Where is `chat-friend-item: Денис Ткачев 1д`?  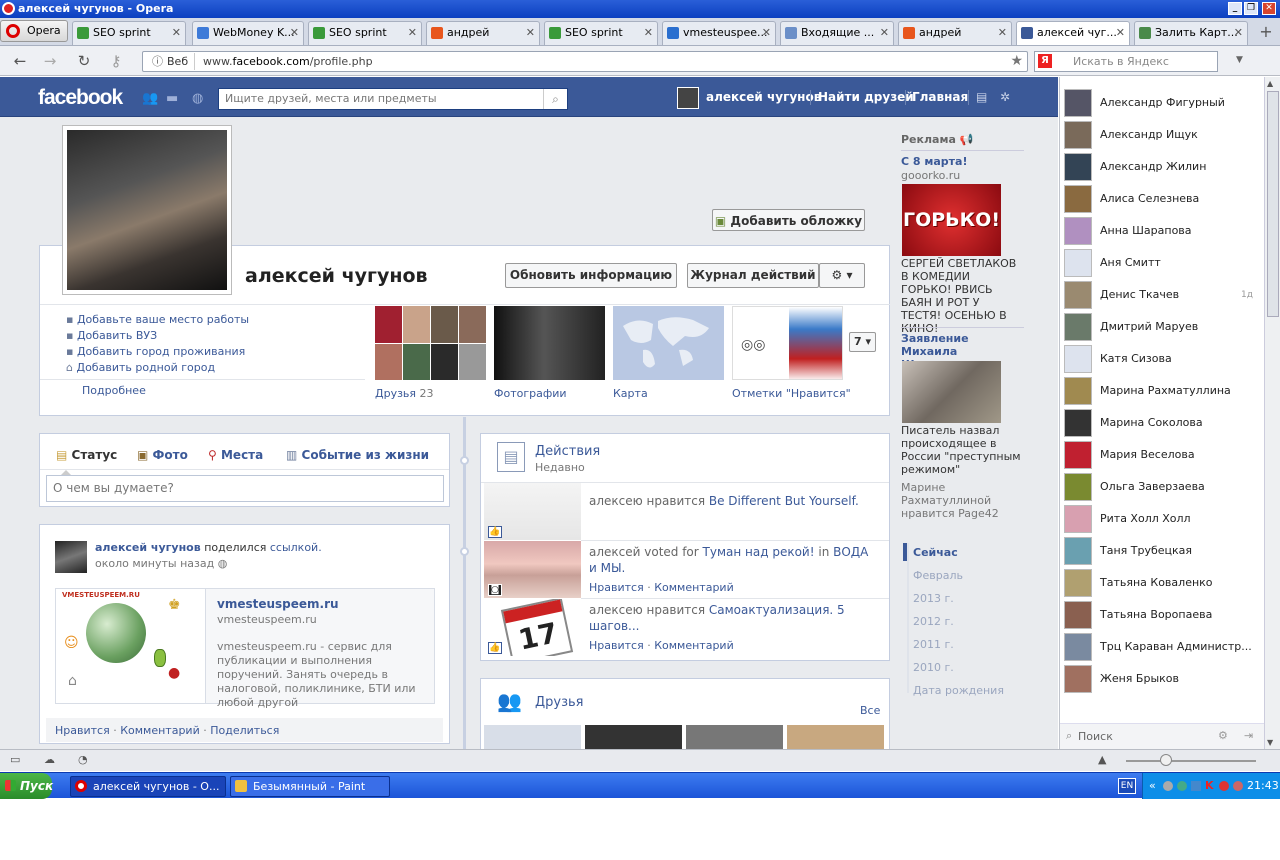 chat-friend-item: Денис Ткачев 1д is located at coordinates (1161, 295).